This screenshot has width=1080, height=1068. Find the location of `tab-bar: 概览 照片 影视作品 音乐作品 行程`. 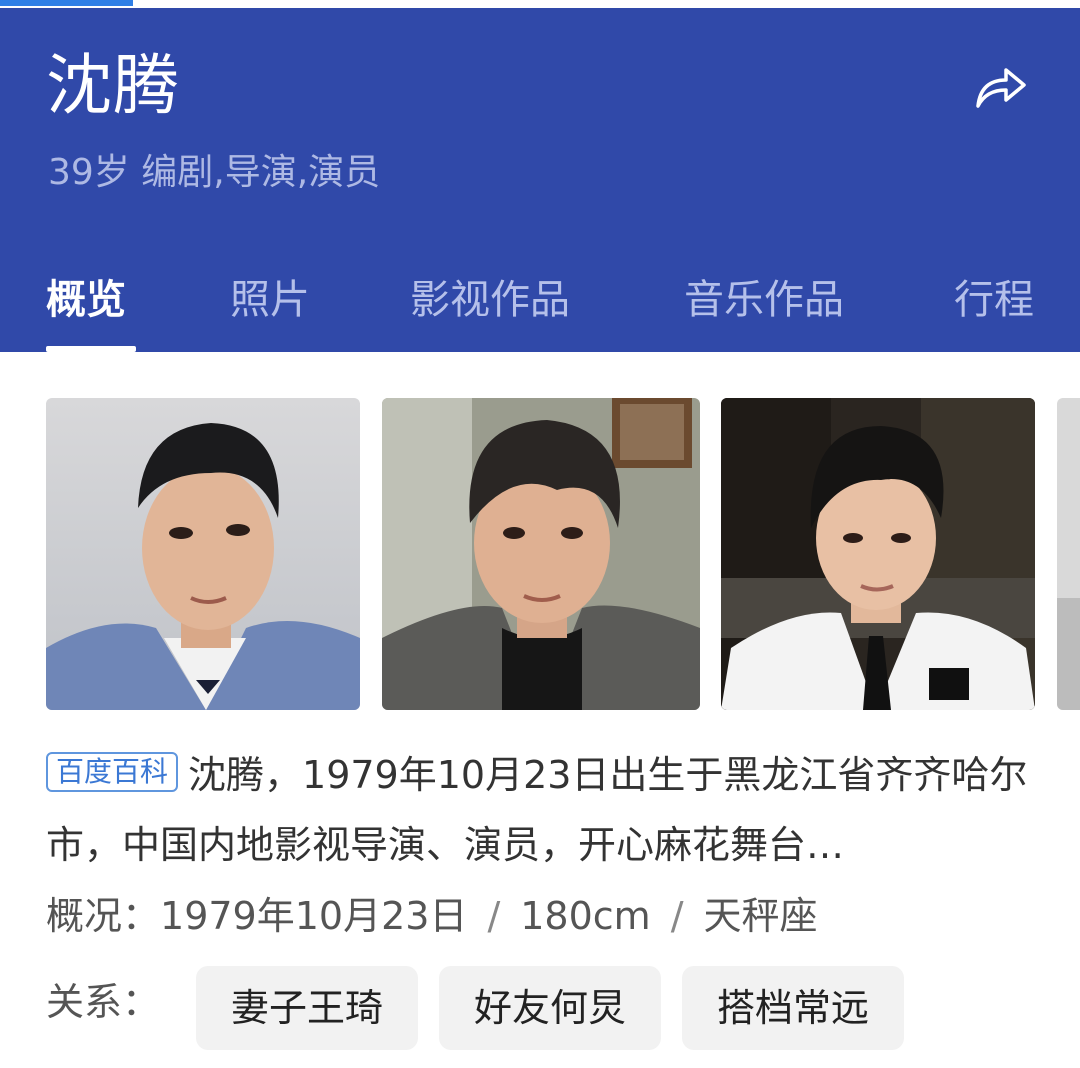

tab-bar: 概览 照片 影视作品 音乐作品 行程 is located at coordinates (540, 304).